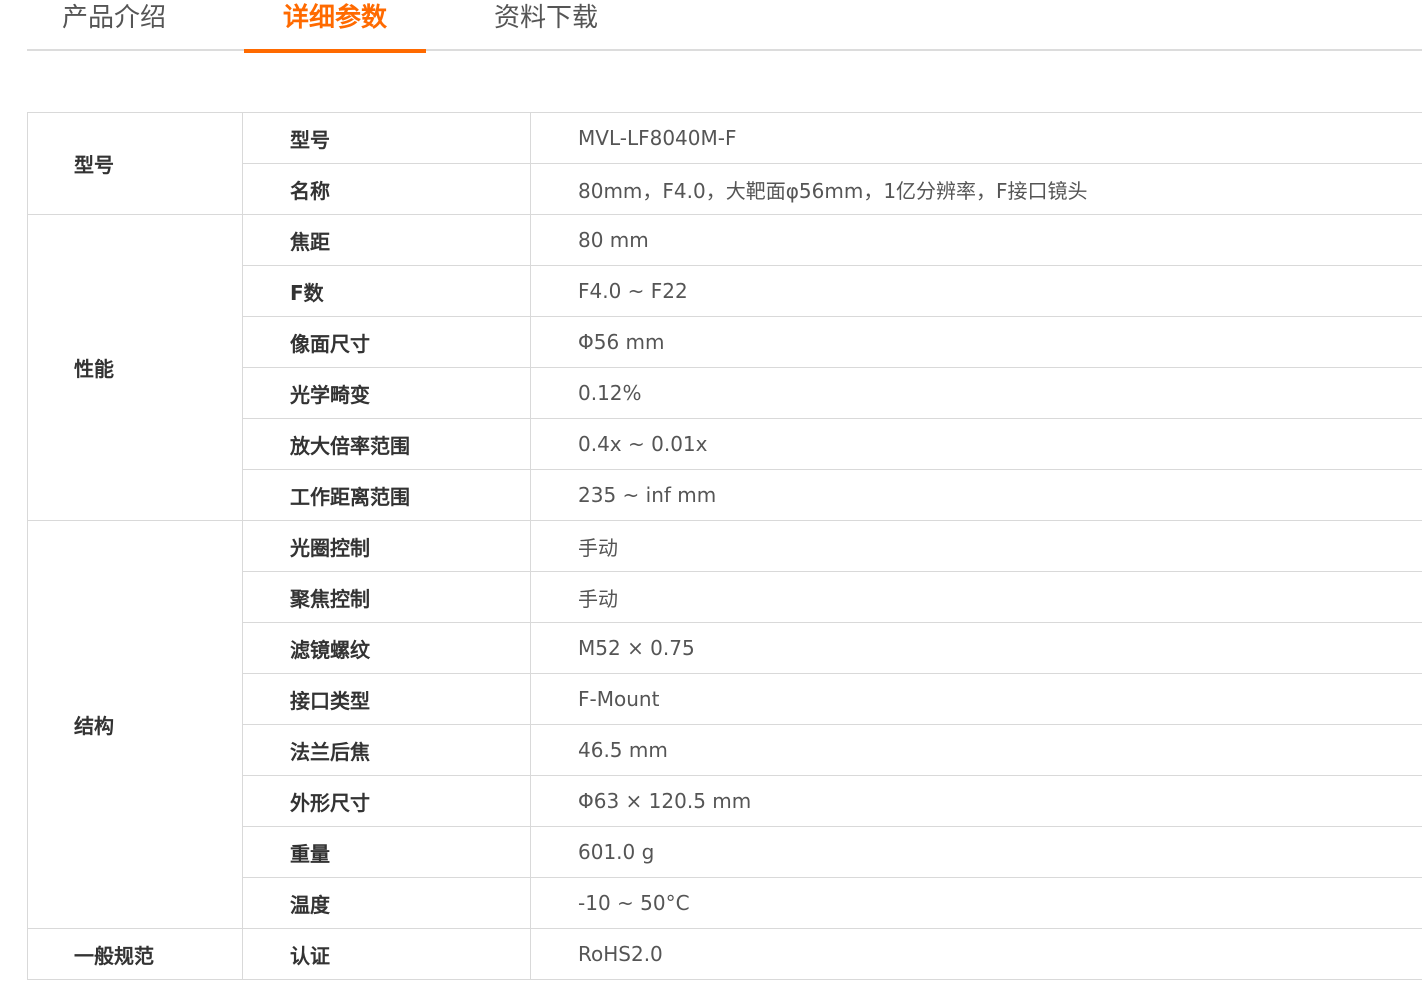 The width and height of the screenshot is (1422, 991). What do you see at coordinates (976, 393) in the screenshot?
I see `spec-value: 0.12%` at bounding box center [976, 393].